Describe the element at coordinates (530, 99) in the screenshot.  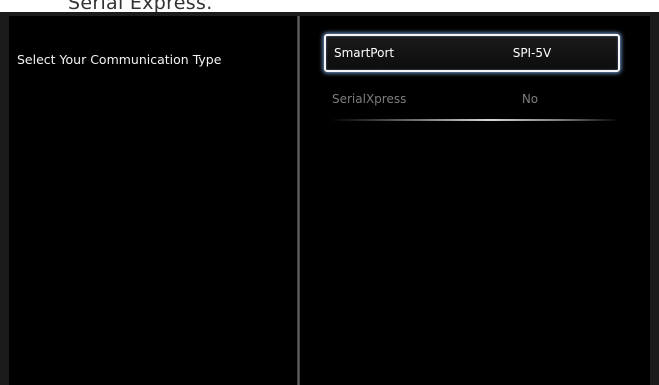
I see `option-value: No` at that location.